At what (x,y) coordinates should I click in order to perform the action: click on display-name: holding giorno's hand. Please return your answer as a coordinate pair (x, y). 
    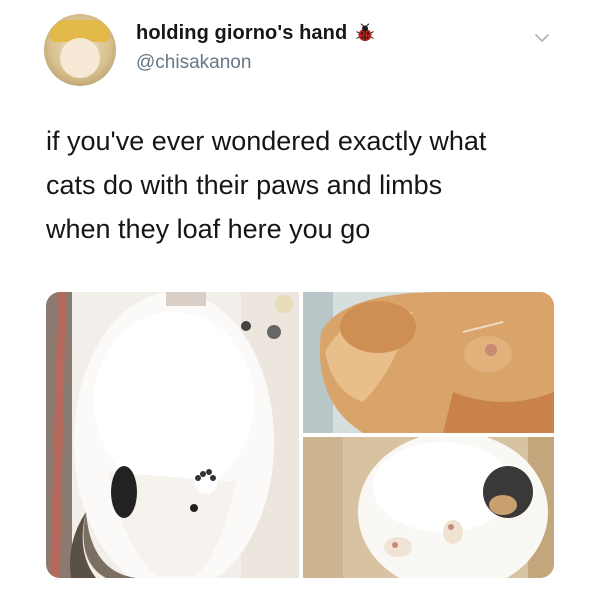
    Looking at the image, I should click on (255, 33).